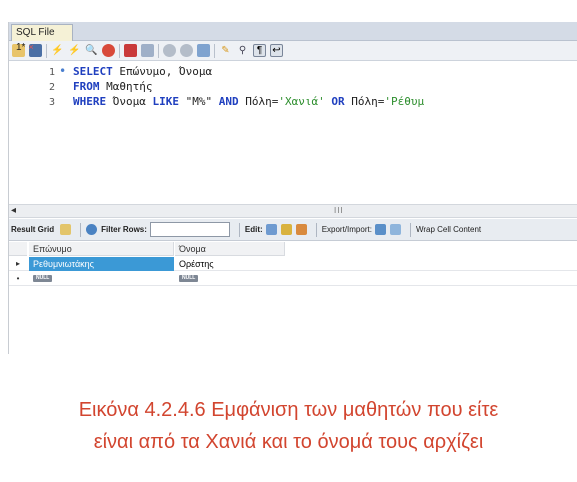 Image resolution: width=577 pixels, height=482 pixels. Describe the element at coordinates (203, 50) in the screenshot. I see `autocommit-icon` at that location.